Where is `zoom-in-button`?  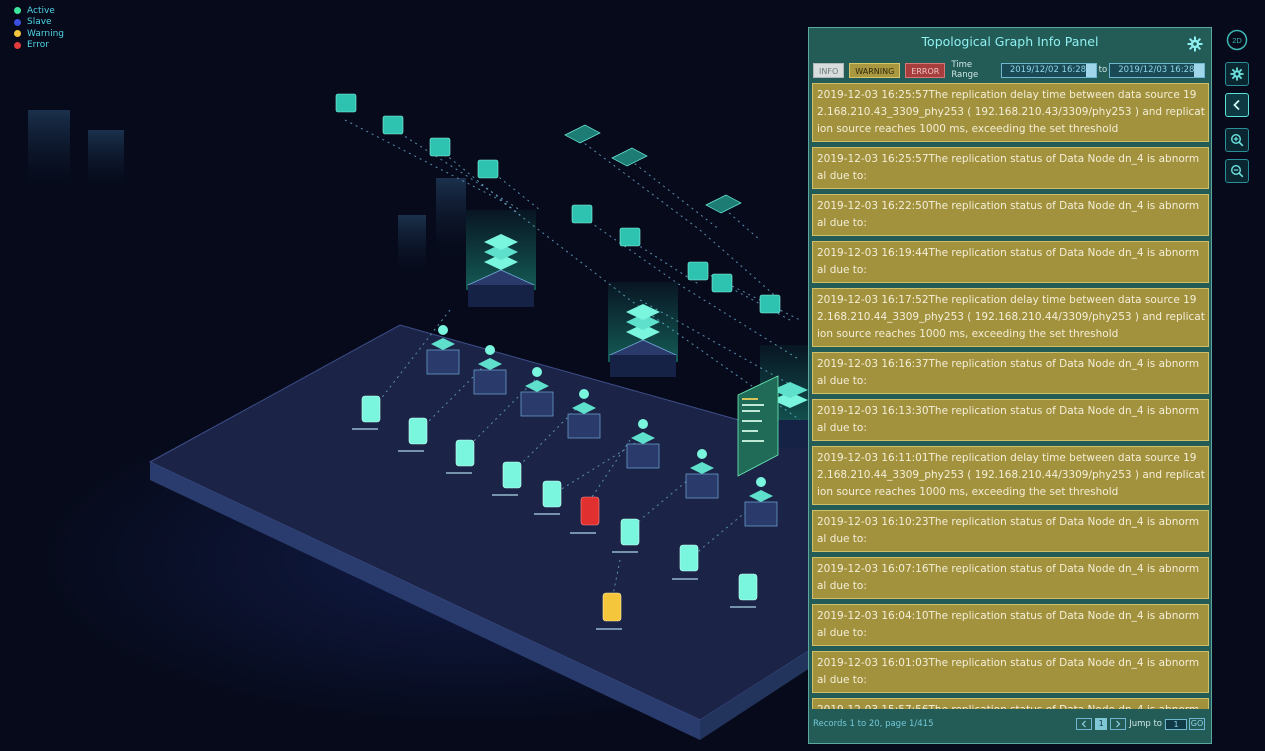
zoom-in-button is located at coordinates (1237, 140).